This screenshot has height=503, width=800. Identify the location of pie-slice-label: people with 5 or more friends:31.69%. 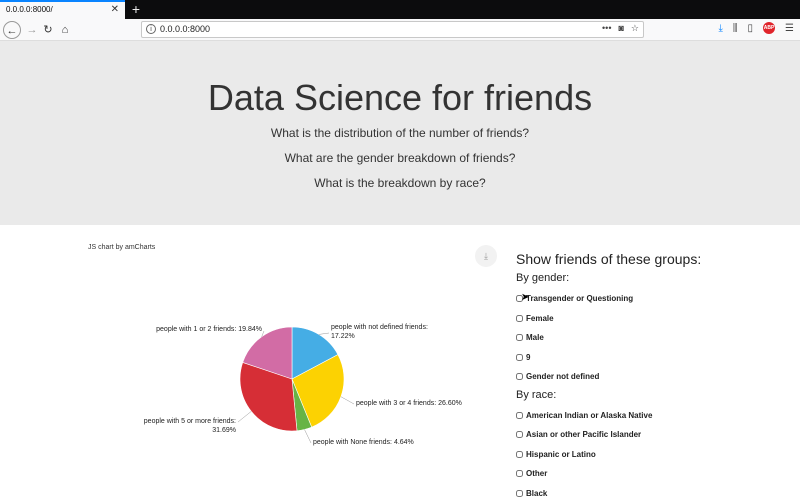
(190, 426).